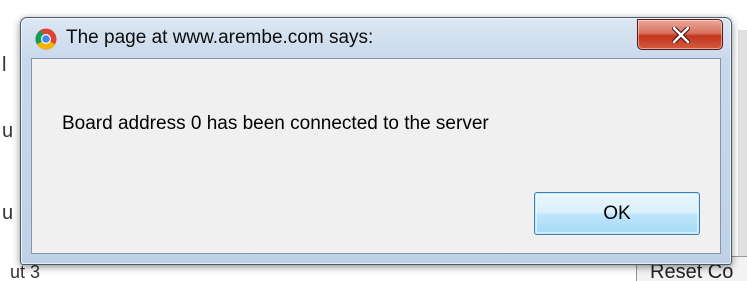 This screenshot has height=281, width=747. I want to click on dialog-titlebar: The page at www.arembe.com says:, so click(376, 38).